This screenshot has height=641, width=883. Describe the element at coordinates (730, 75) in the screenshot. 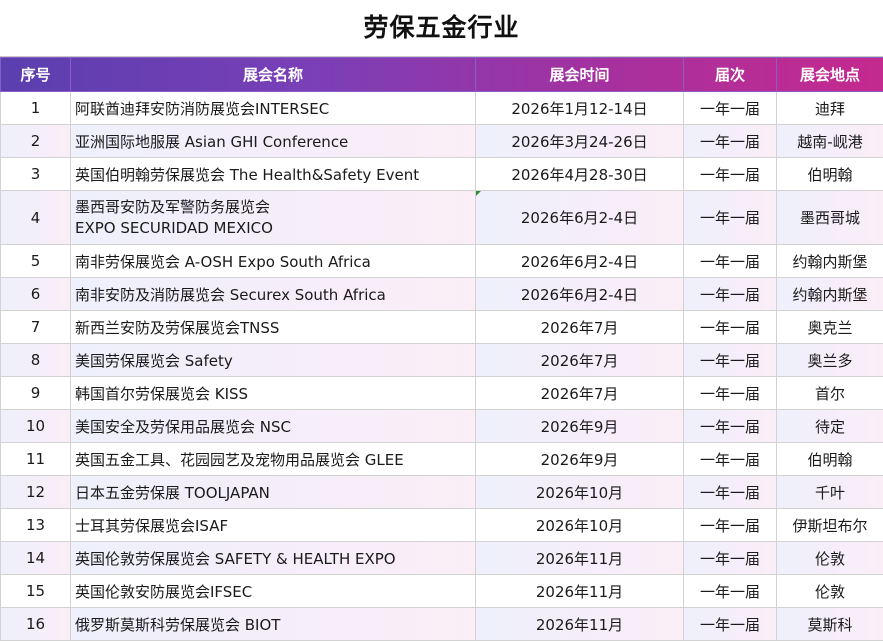

I see `col-header-frequency: 届次` at that location.